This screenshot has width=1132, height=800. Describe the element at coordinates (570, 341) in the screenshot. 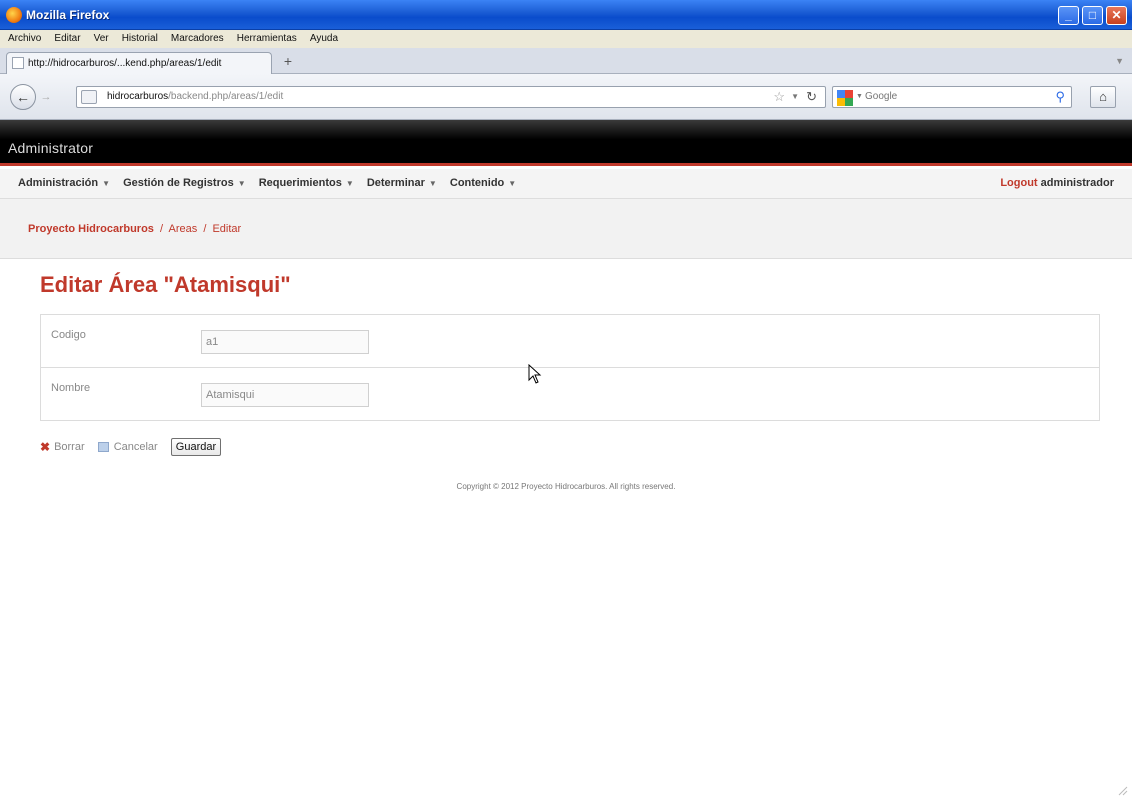

I see `form-row-codigo: Codigo` at that location.